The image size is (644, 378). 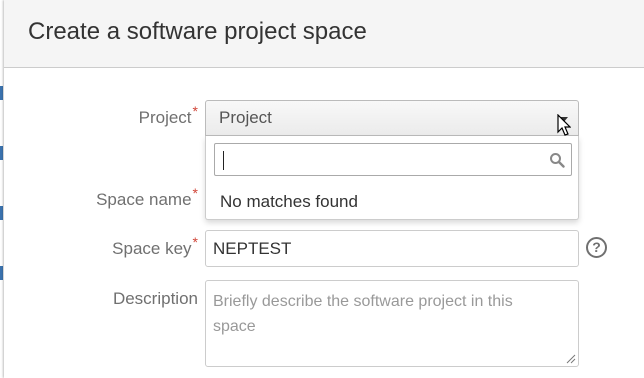 I want to click on dialog-title: Create a software project space, so click(x=197, y=31).